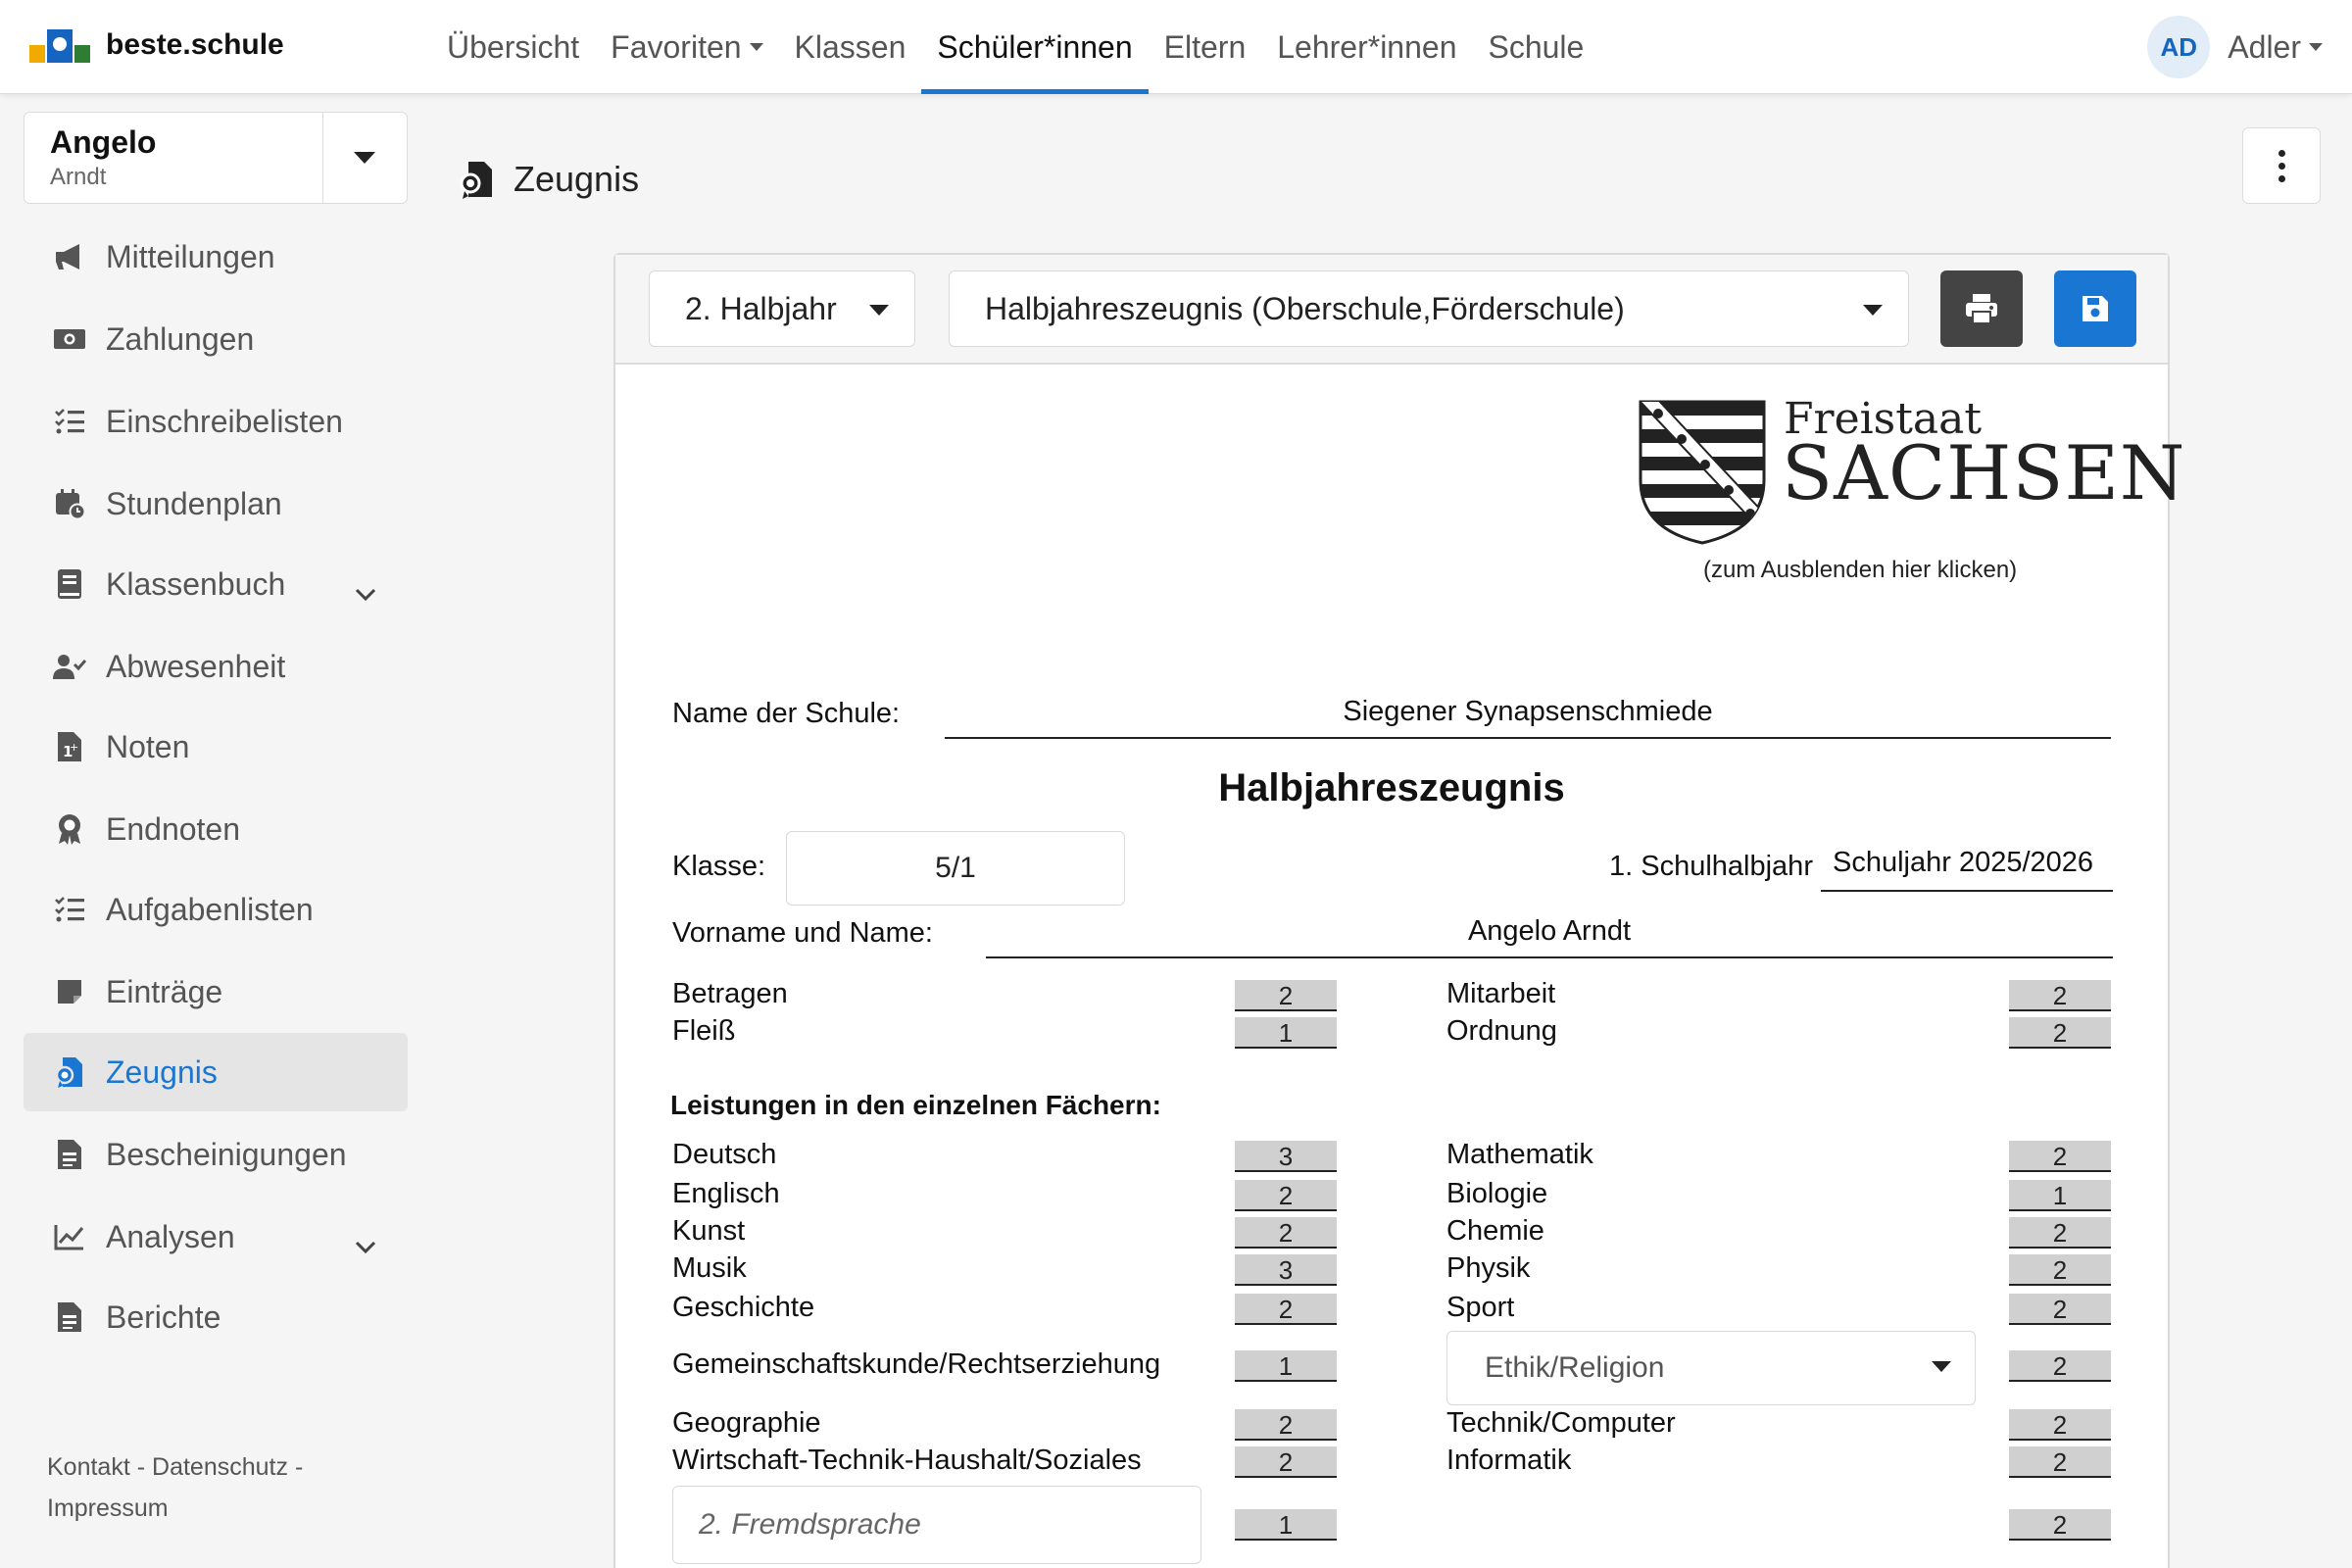 This screenshot has height=1568, width=2352. Describe the element at coordinates (69, 1154) in the screenshot. I see `document-icon` at that location.